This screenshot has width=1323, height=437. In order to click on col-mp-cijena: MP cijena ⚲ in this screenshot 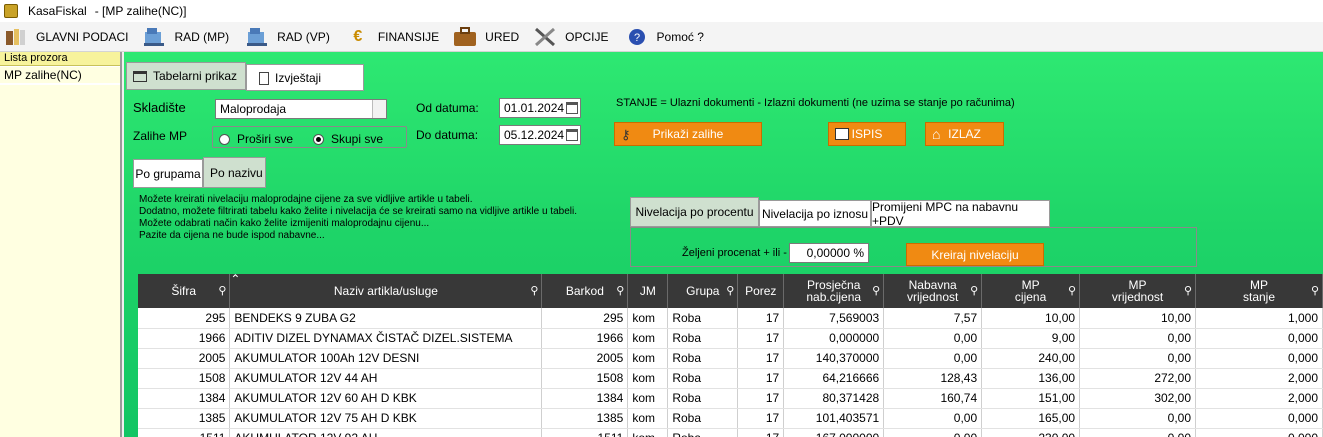, I will do `click(1031, 291)`.